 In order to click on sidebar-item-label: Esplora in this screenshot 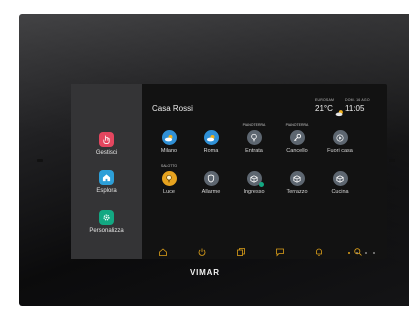, I will do `click(106, 191)`.